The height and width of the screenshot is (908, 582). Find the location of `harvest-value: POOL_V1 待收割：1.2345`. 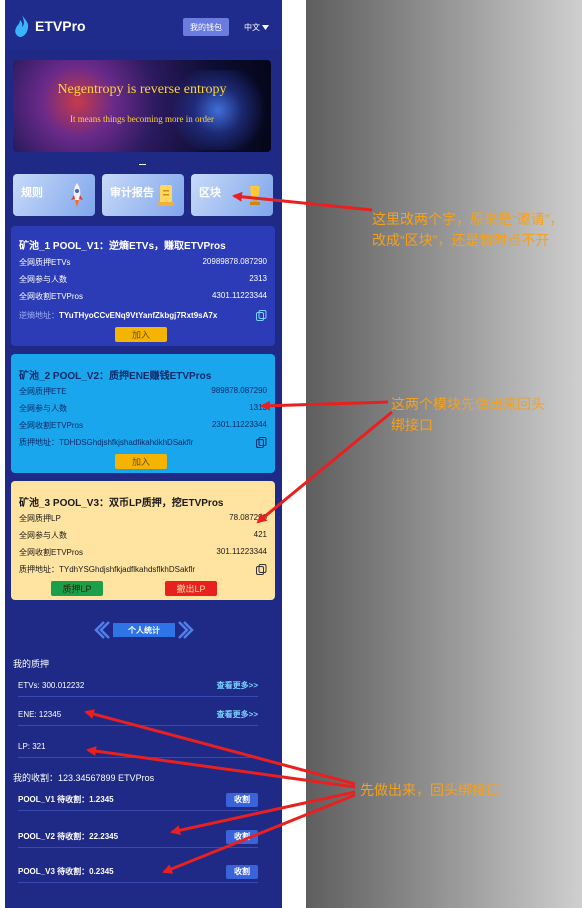

harvest-value: POOL_V1 待收割：1.2345 is located at coordinates (66, 799).